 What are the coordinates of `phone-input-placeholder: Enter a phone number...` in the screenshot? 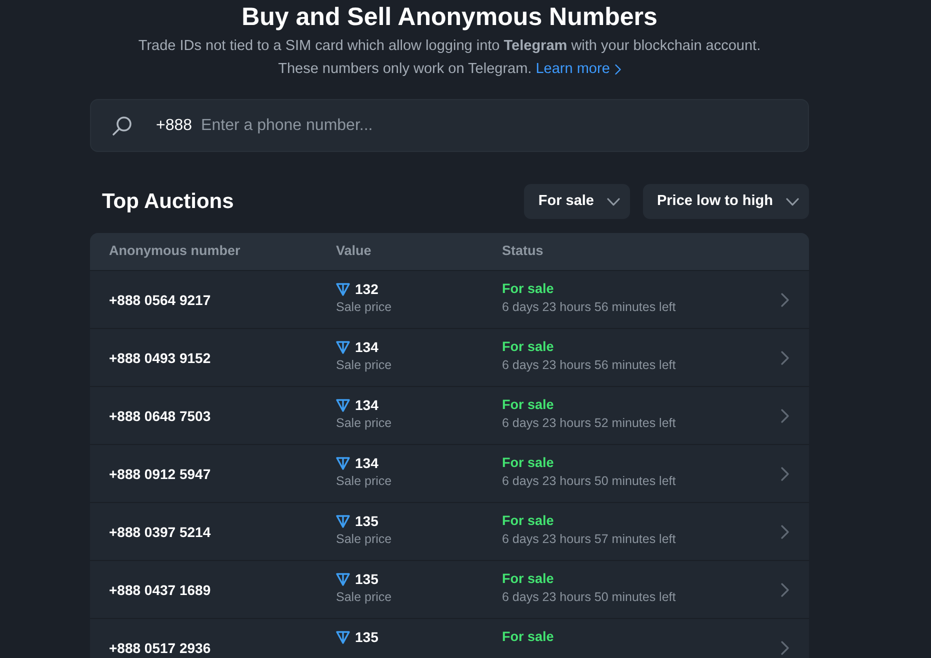 It's located at (287, 126).